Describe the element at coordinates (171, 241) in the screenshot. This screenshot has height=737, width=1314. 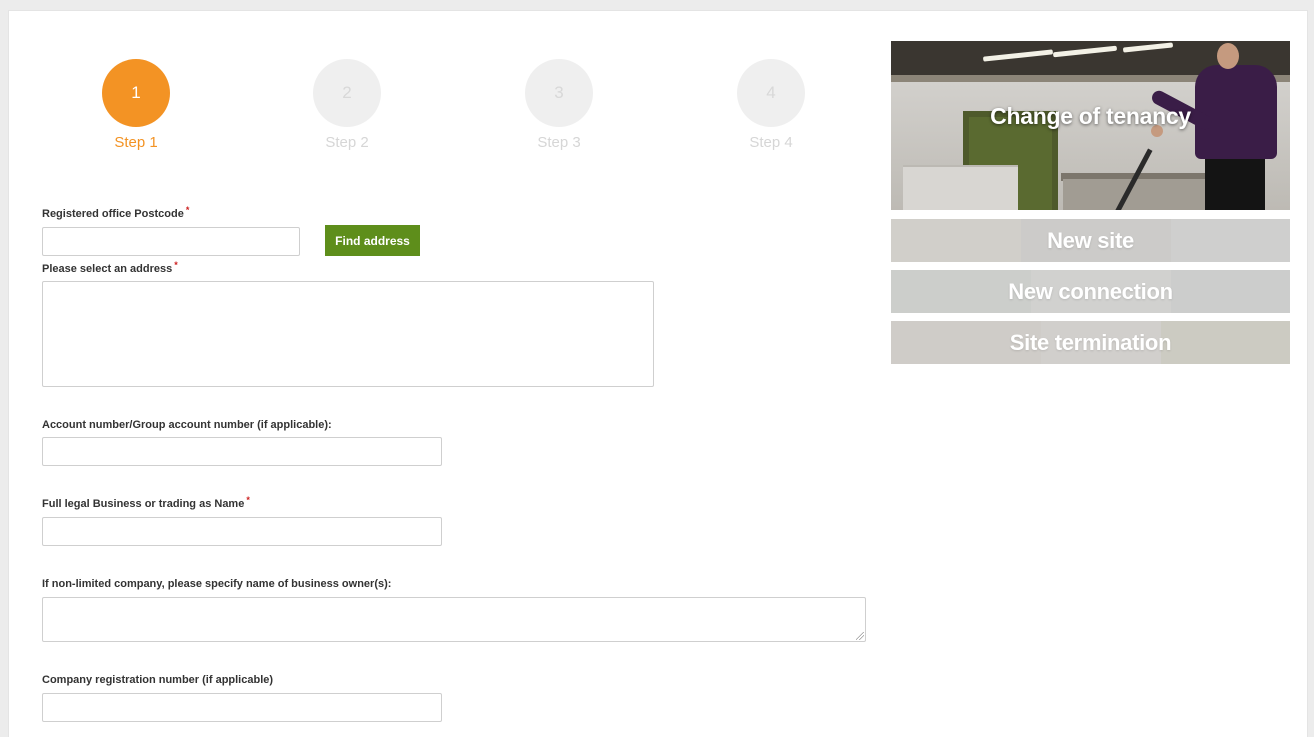
I see `postcode-input` at that location.